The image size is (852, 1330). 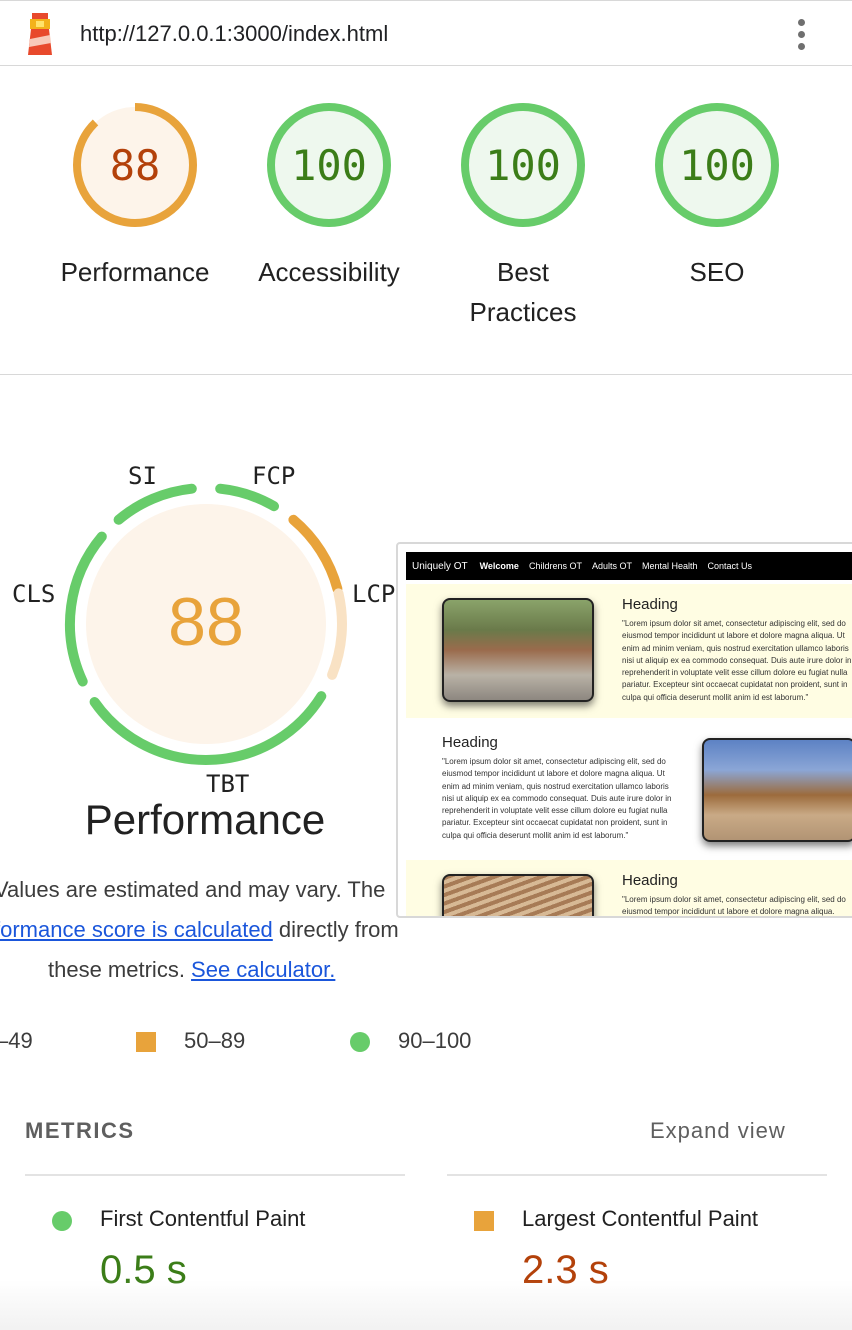 What do you see at coordinates (34, 594) in the screenshot?
I see `metric-tag-cls: CLS` at bounding box center [34, 594].